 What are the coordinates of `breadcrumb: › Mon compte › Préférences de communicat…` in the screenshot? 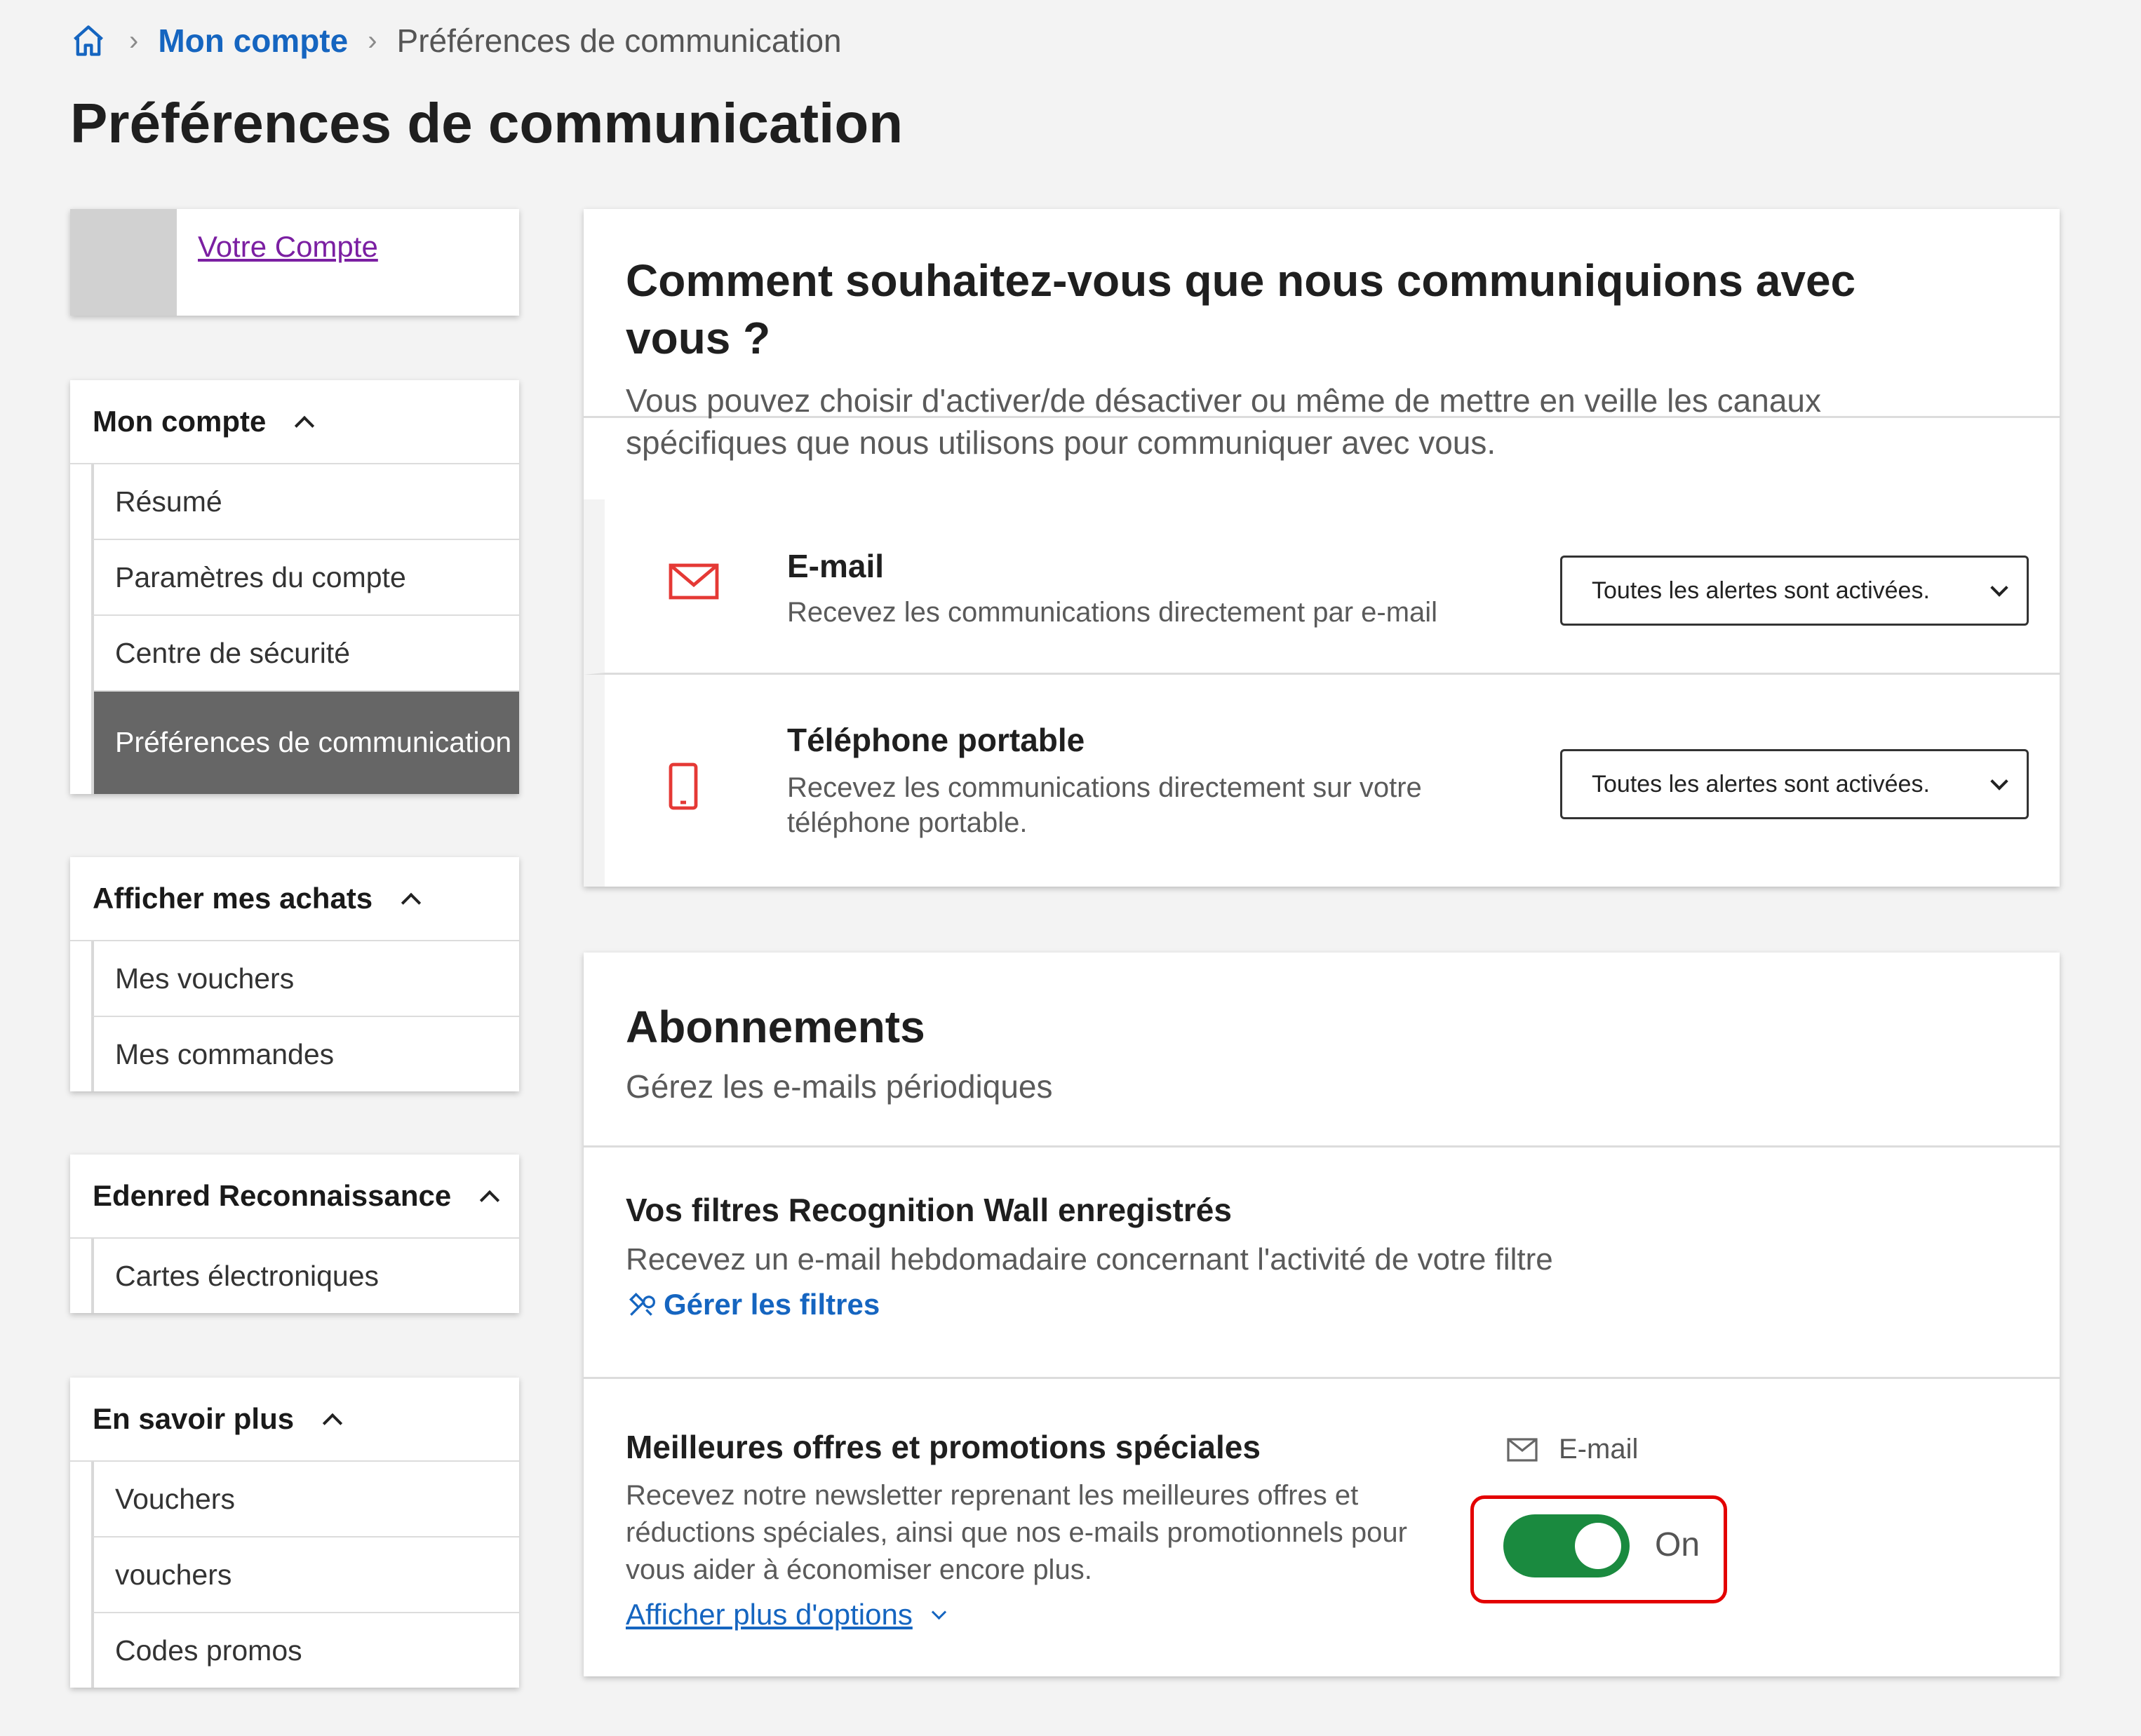 It's located at (456, 40).